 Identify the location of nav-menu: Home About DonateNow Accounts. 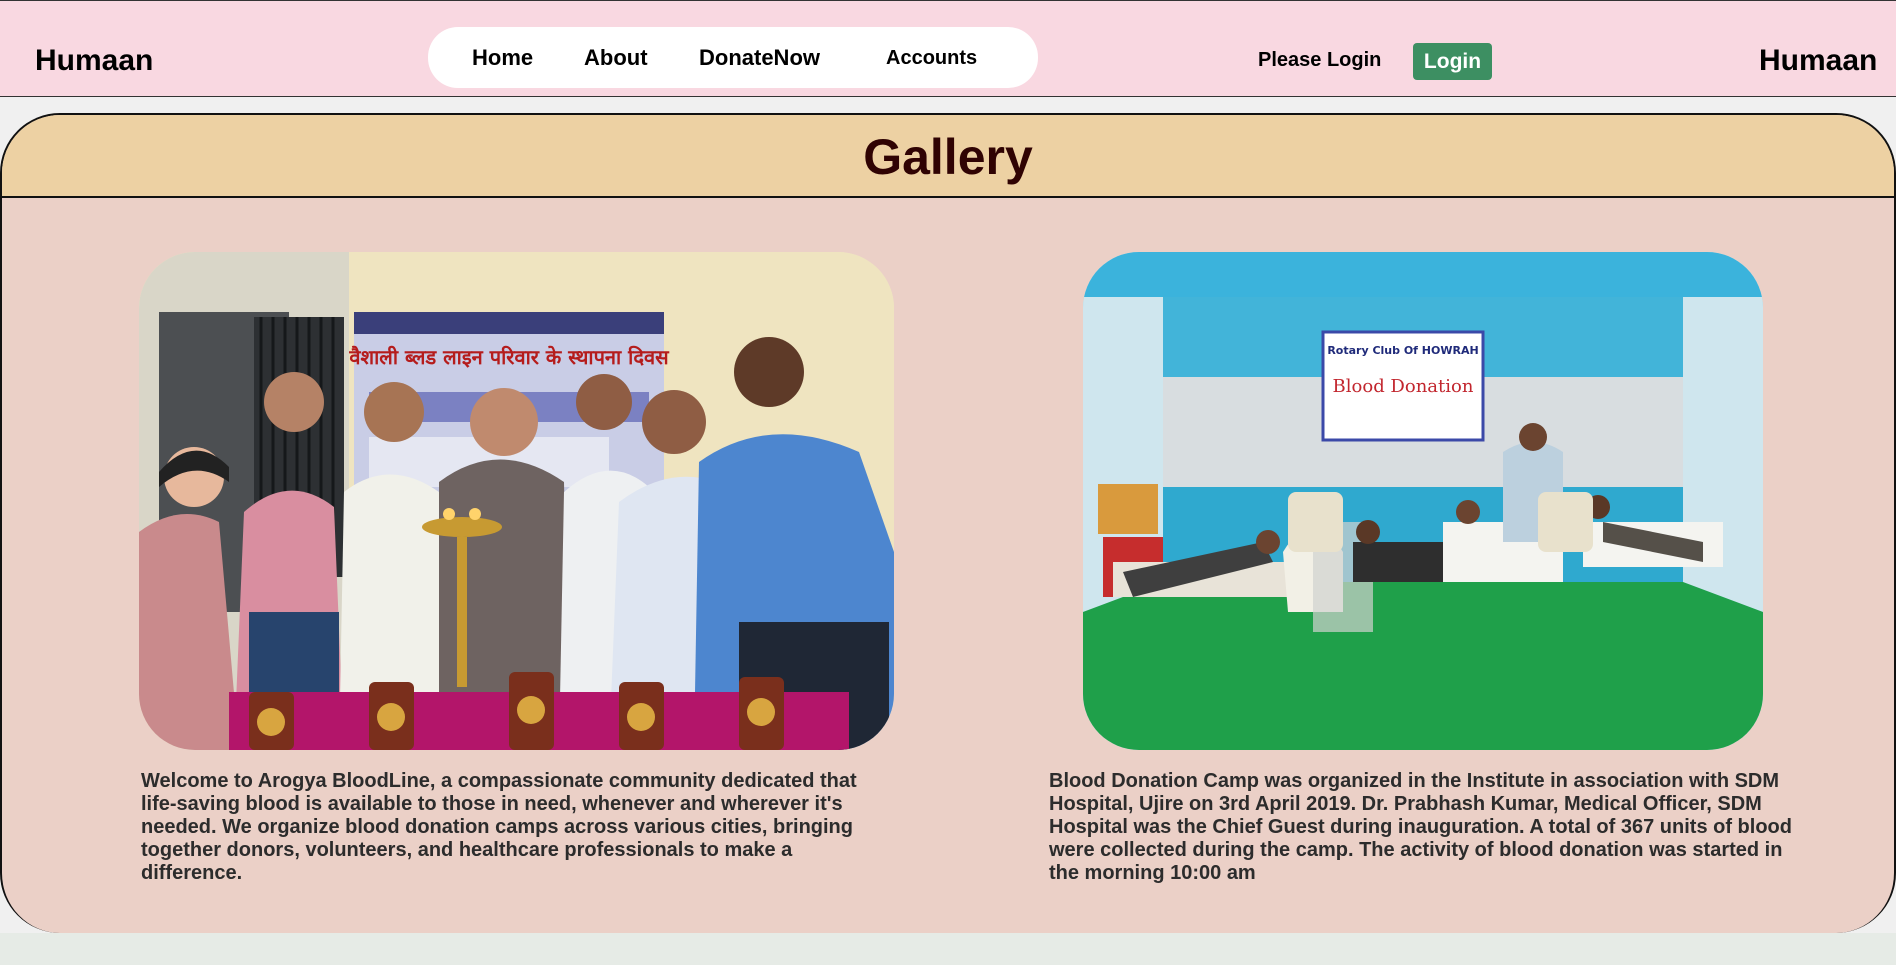
(733, 57).